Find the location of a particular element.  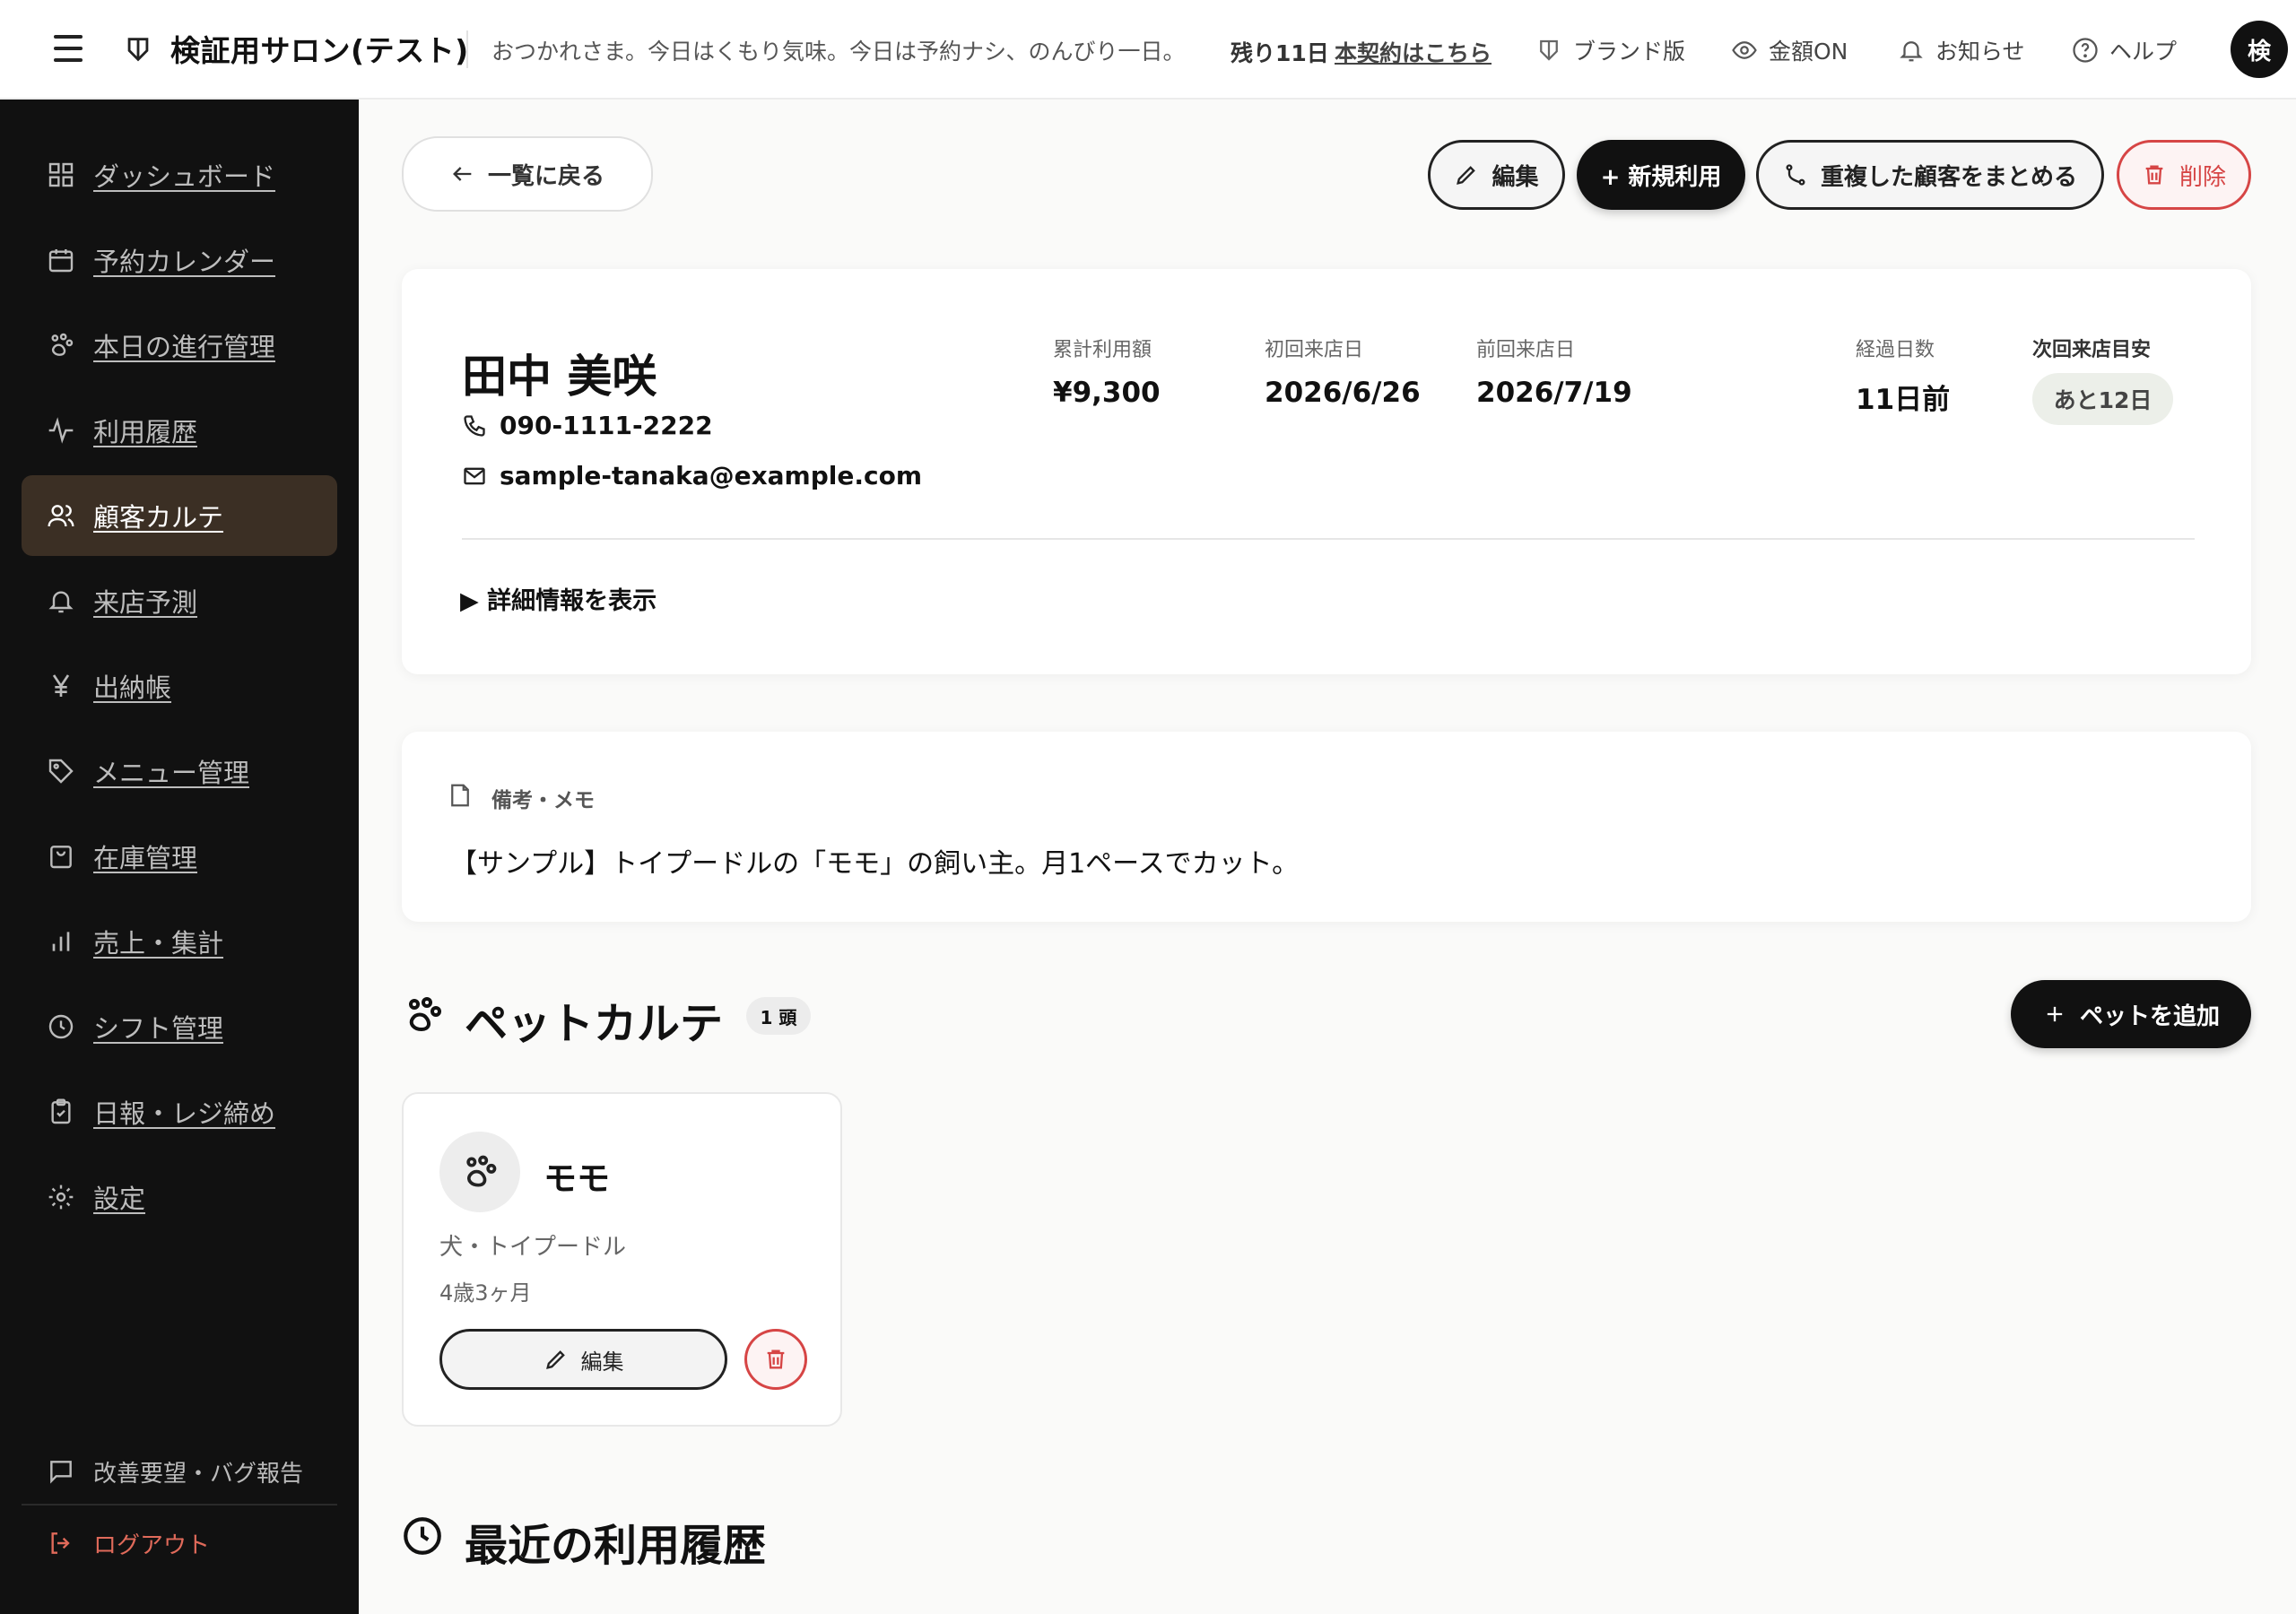

notifications-link: お知らせ is located at coordinates (1961, 50).